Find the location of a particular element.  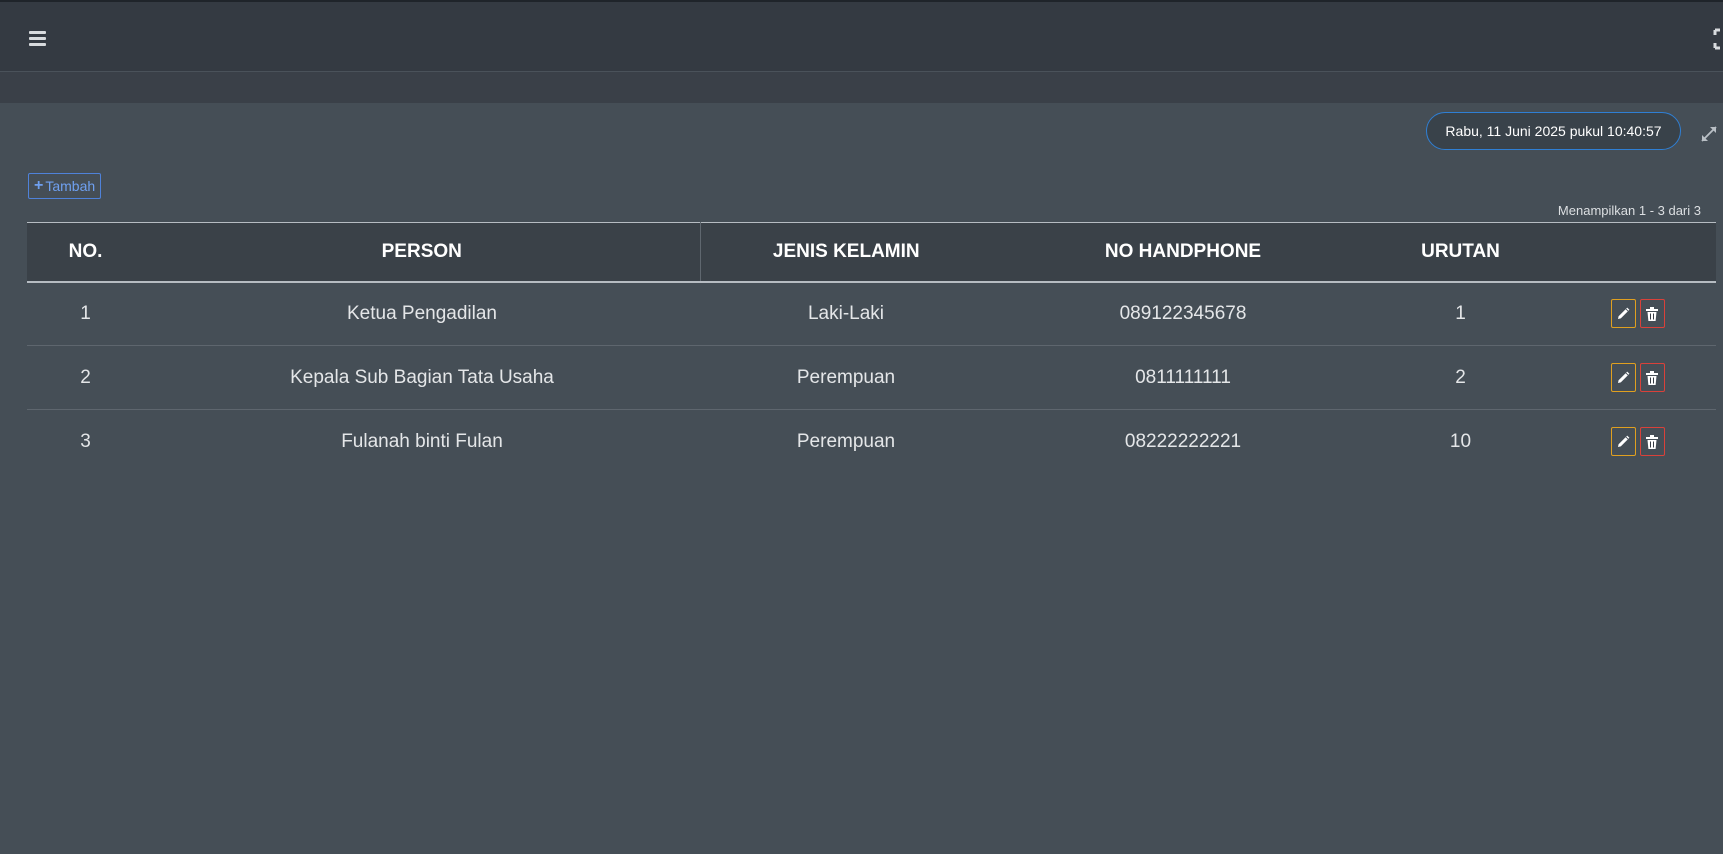

cell-phone: 08222222221 is located at coordinates (1183, 441).